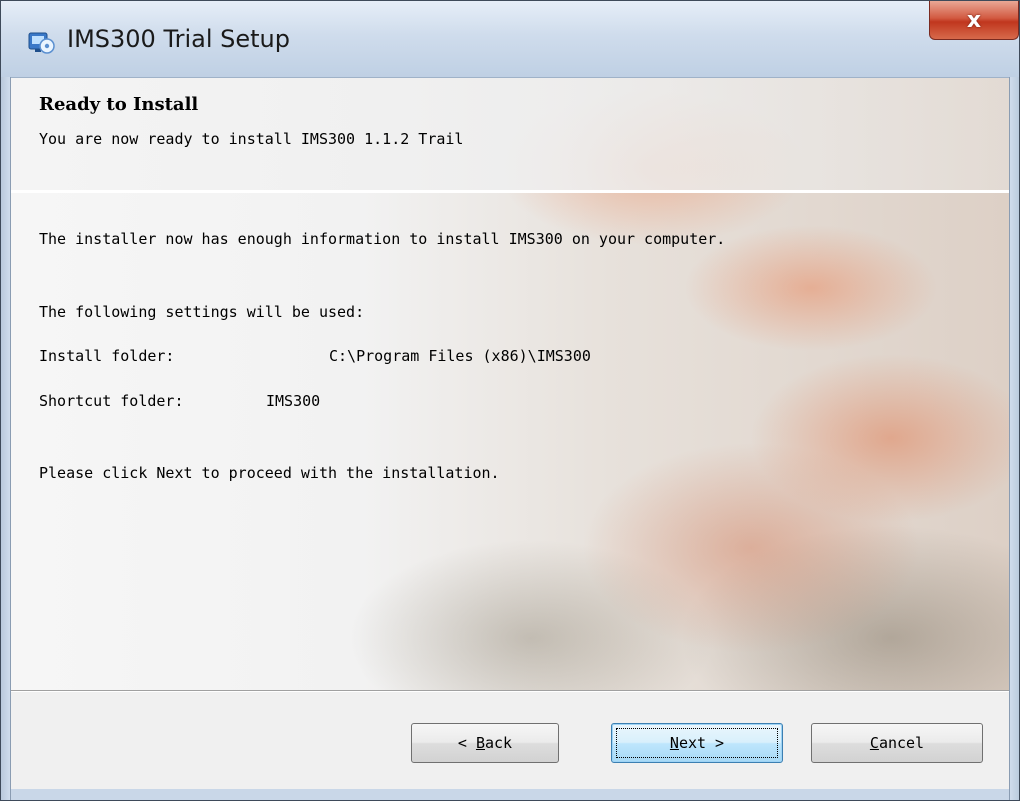 The width and height of the screenshot is (1020, 801). Describe the element at coordinates (485, 743) in the screenshot. I see `back-button: < Back` at that location.